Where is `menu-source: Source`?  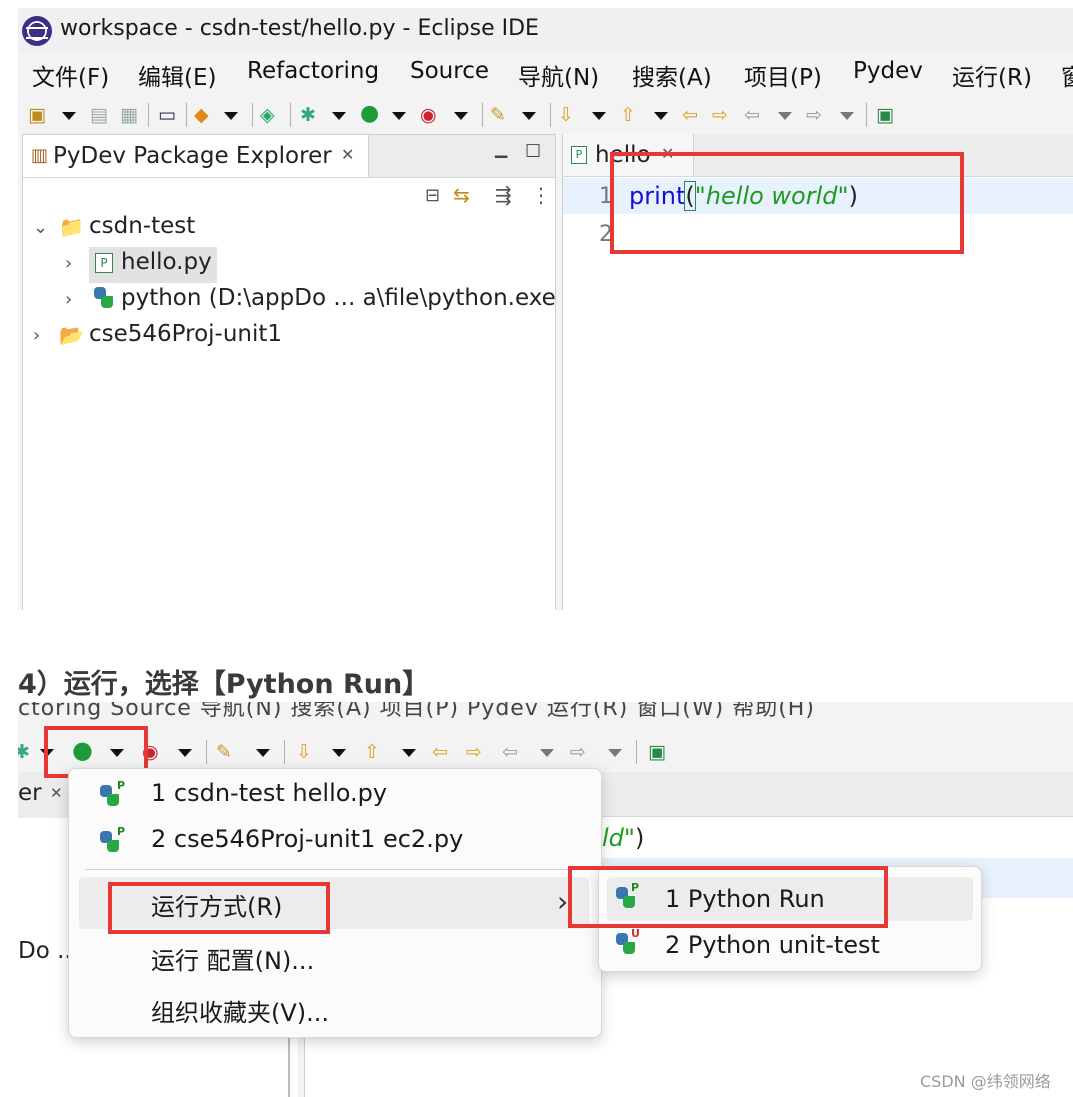
menu-source: Source is located at coordinates (449, 71).